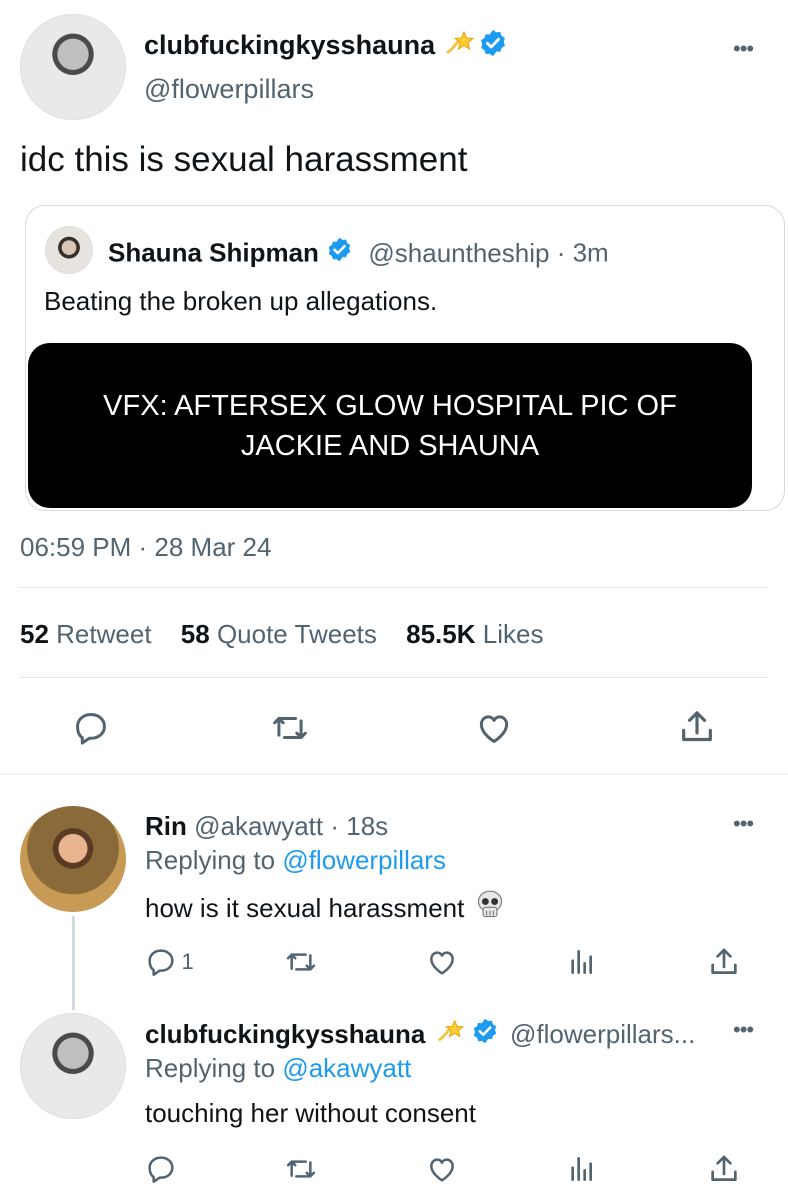  Describe the element at coordinates (305, 908) in the screenshot. I see `reply1-text: how is it sexual harassment` at that location.